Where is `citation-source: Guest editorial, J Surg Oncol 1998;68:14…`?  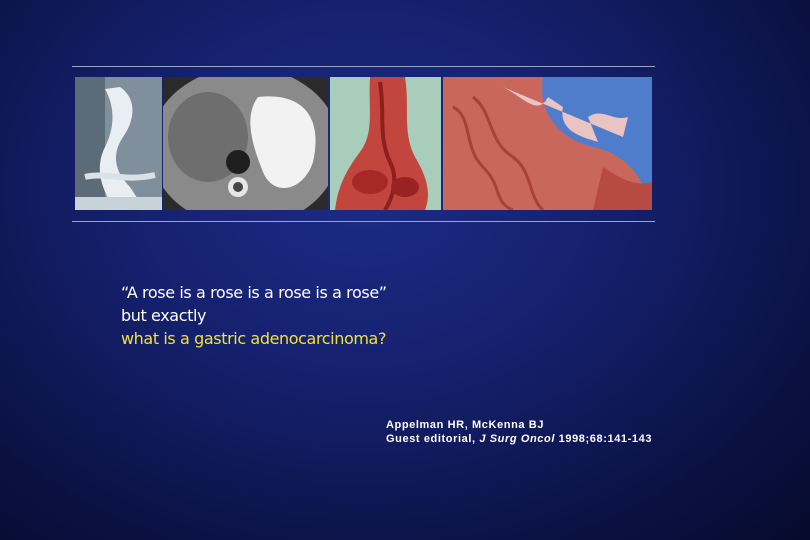 citation-source: Guest editorial, J Surg Oncol 1998;68:14… is located at coordinates (519, 439).